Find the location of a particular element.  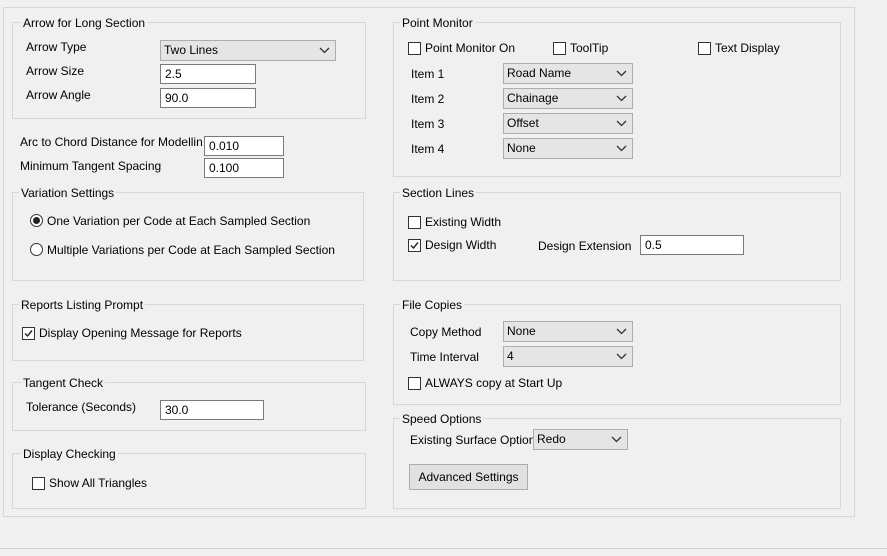

copy-method-select: None is located at coordinates (568, 331).